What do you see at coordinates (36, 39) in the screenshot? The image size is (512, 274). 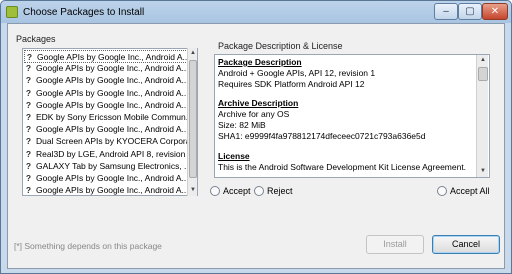 I see `packages-group-label: Packages` at bounding box center [36, 39].